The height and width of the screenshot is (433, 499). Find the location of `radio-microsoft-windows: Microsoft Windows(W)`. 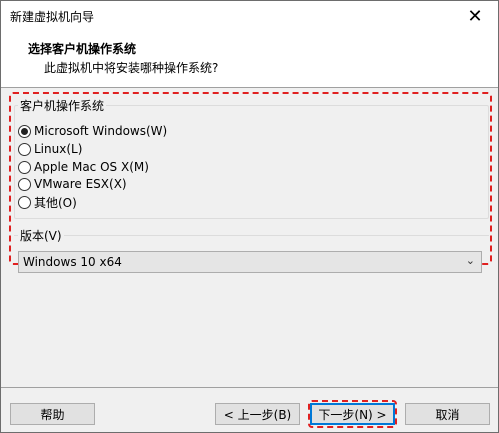

radio-microsoft-windows: Microsoft Windows(W) is located at coordinates (92, 131).